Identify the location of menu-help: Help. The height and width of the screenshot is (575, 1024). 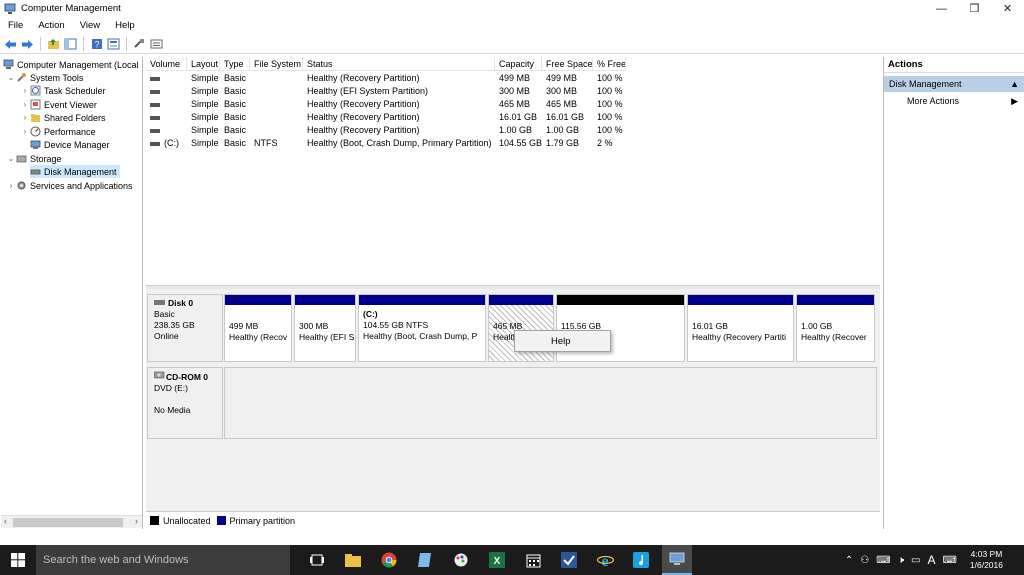
(124, 25).